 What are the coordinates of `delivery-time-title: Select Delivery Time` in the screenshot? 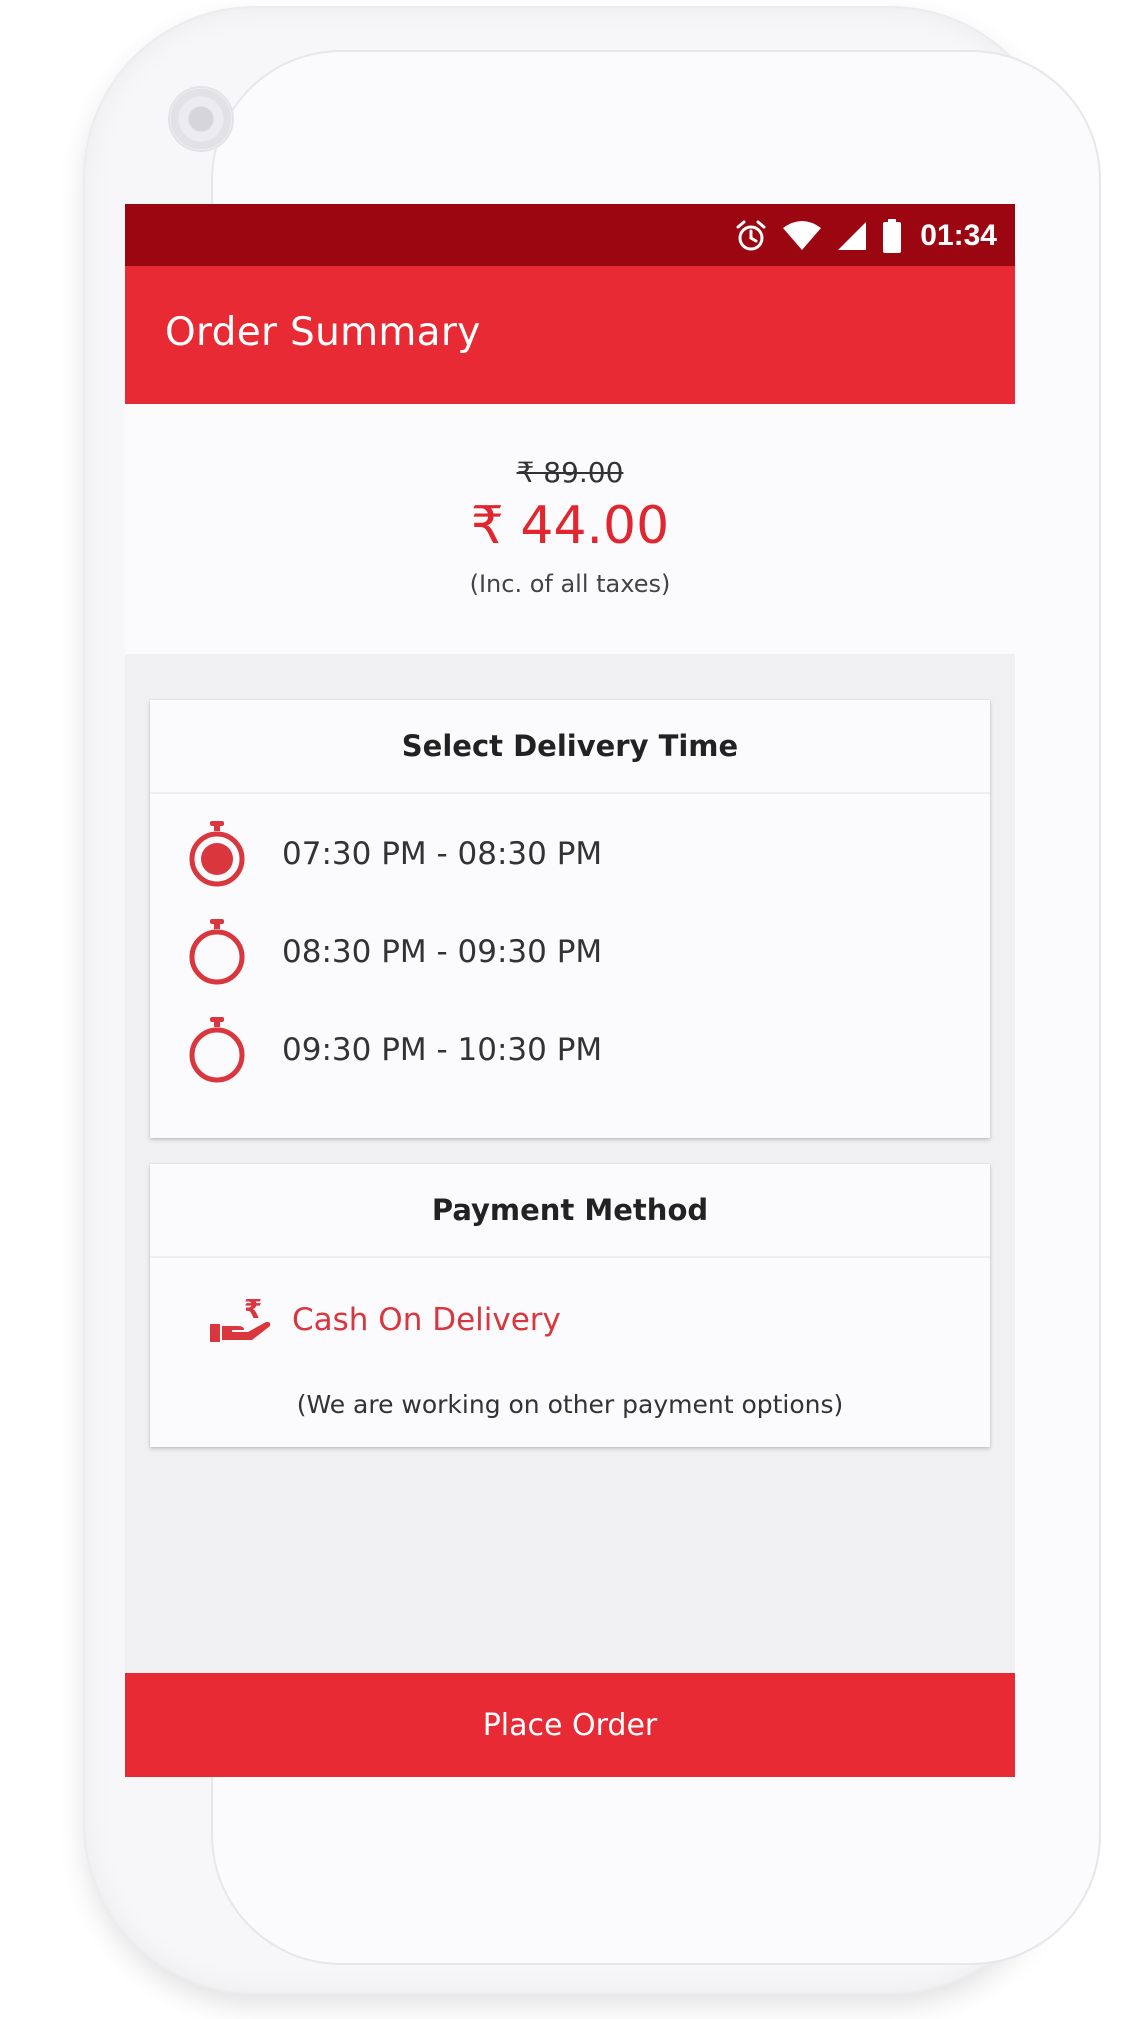 It's located at (570, 747).